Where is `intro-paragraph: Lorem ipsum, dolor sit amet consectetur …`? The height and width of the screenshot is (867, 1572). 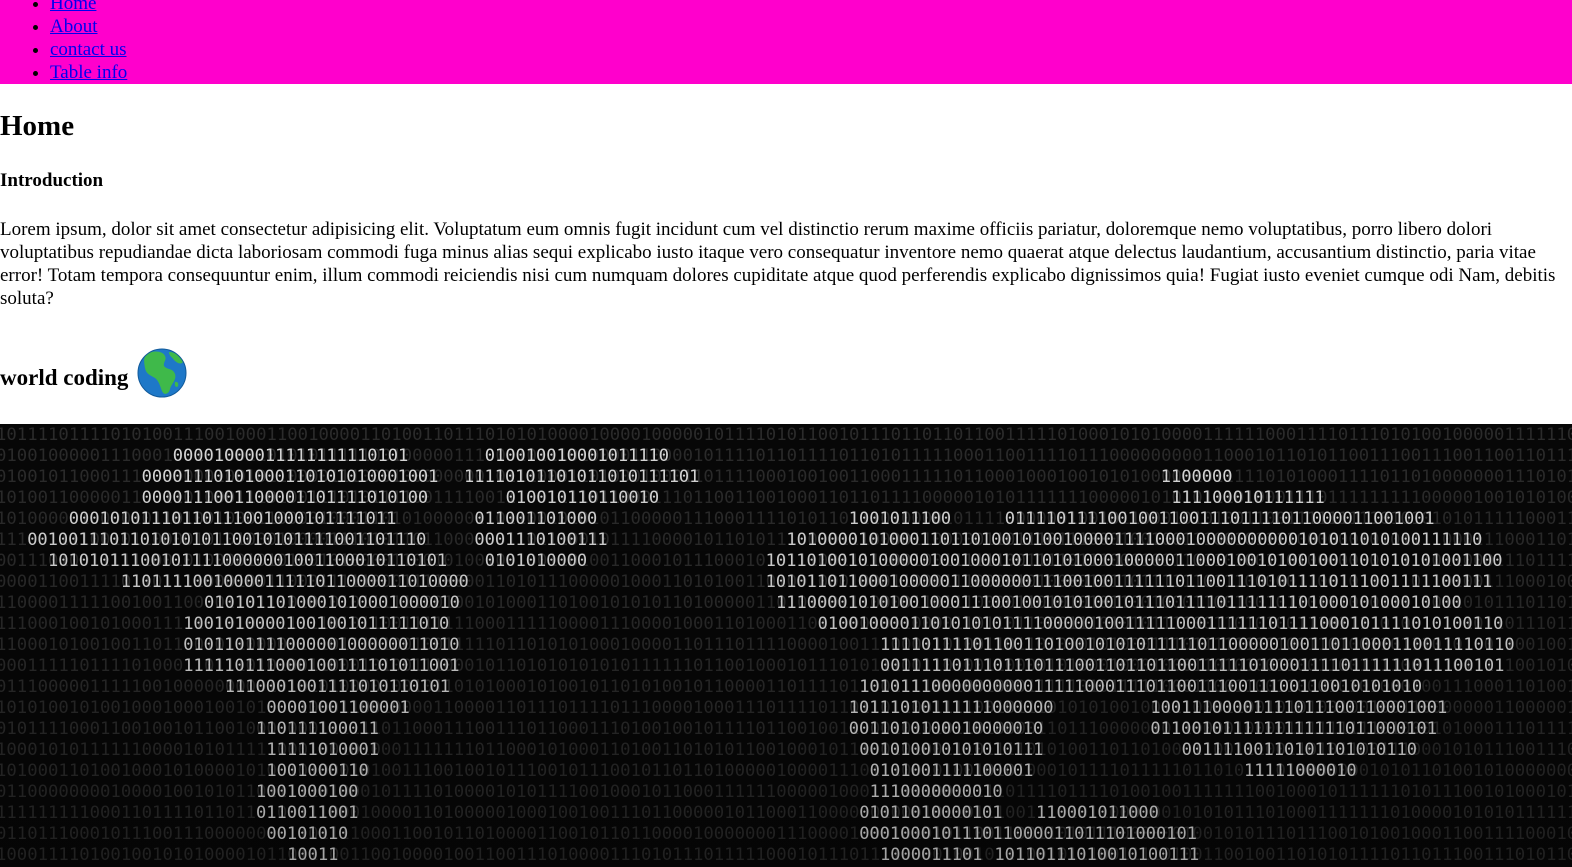
intro-paragraph: Lorem ipsum, dolor sit amet consectetur … is located at coordinates (778, 264).